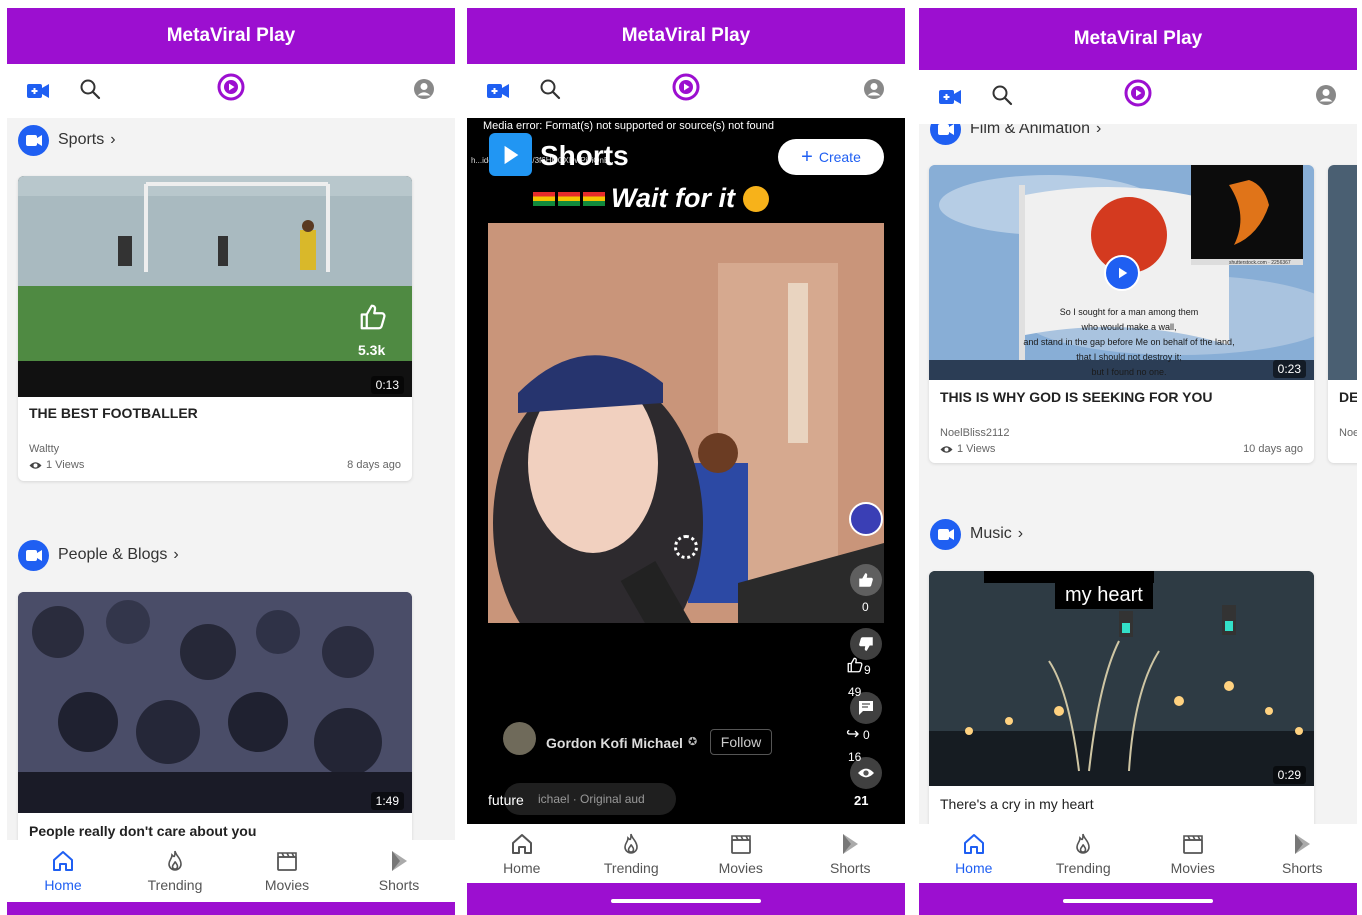  What do you see at coordinates (866, 773) in the screenshot?
I see `views-button` at bounding box center [866, 773].